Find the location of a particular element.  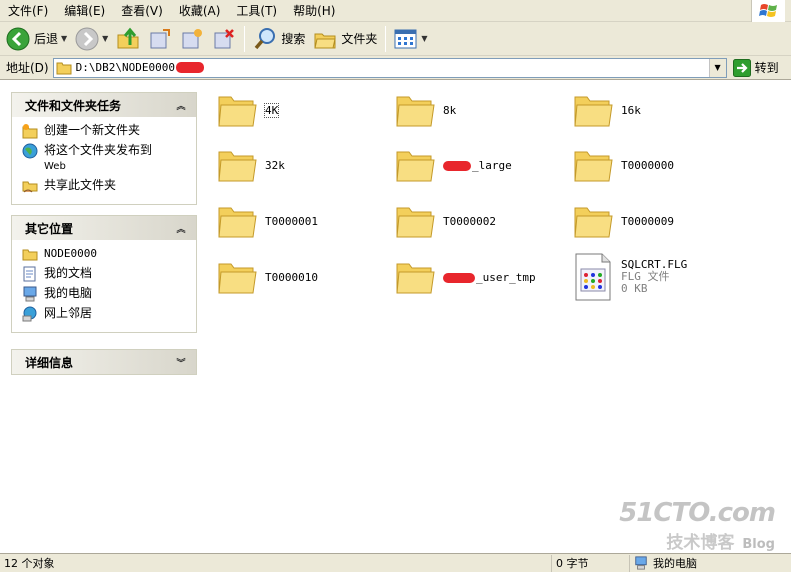

folder-item: T0000002 is located at coordinates (445, 221).